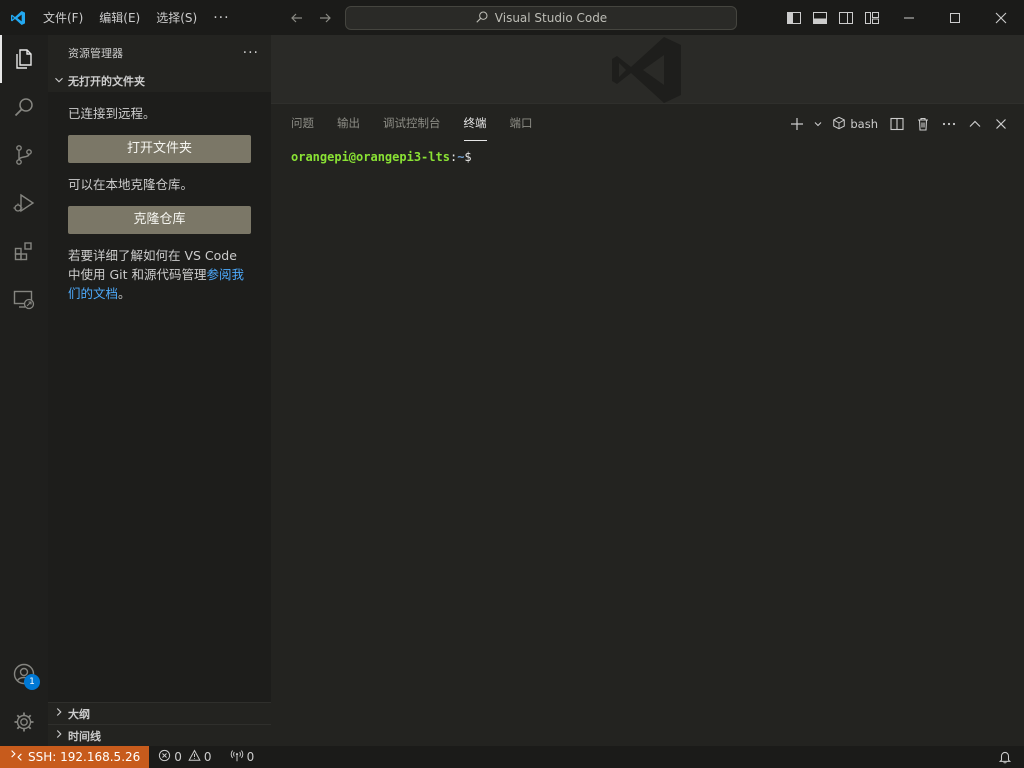 This screenshot has height=768, width=1024. What do you see at coordinates (16, 757) in the screenshot?
I see `remote-icon` at bounding box center [16, 757].